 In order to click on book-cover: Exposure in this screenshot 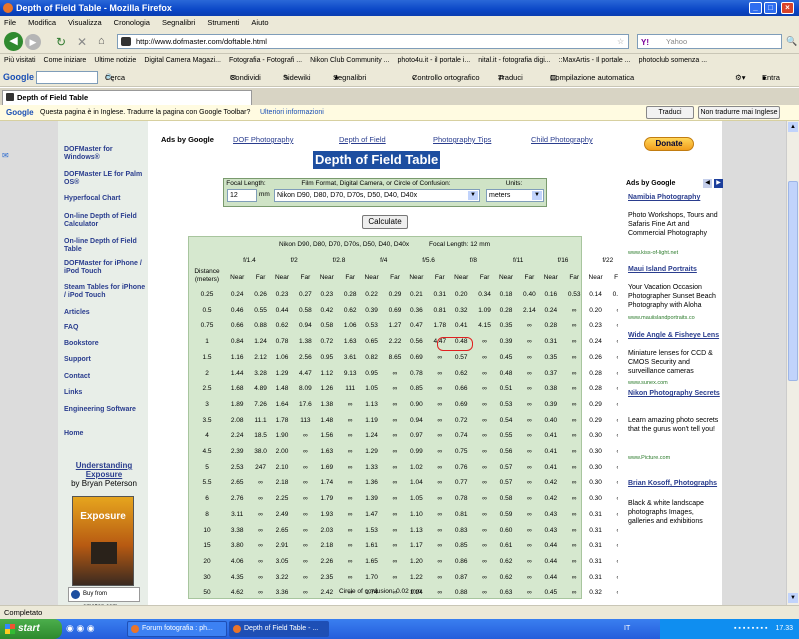, I will do `click(103, 541)`.